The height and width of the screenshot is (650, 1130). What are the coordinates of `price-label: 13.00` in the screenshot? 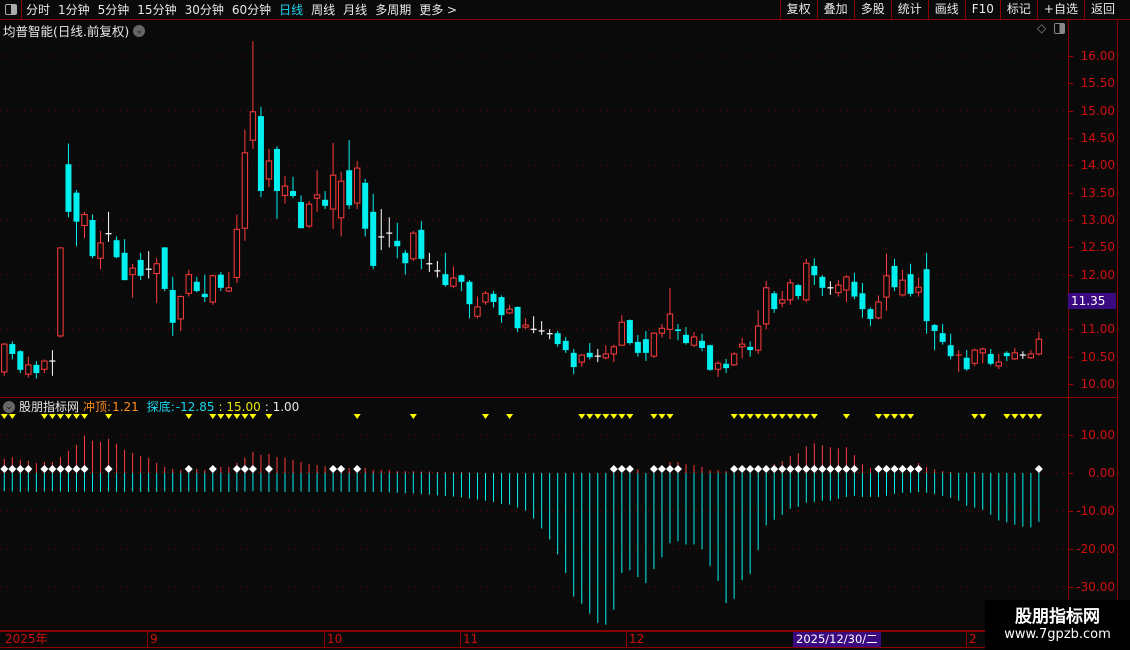 It's located at (1097, 220).